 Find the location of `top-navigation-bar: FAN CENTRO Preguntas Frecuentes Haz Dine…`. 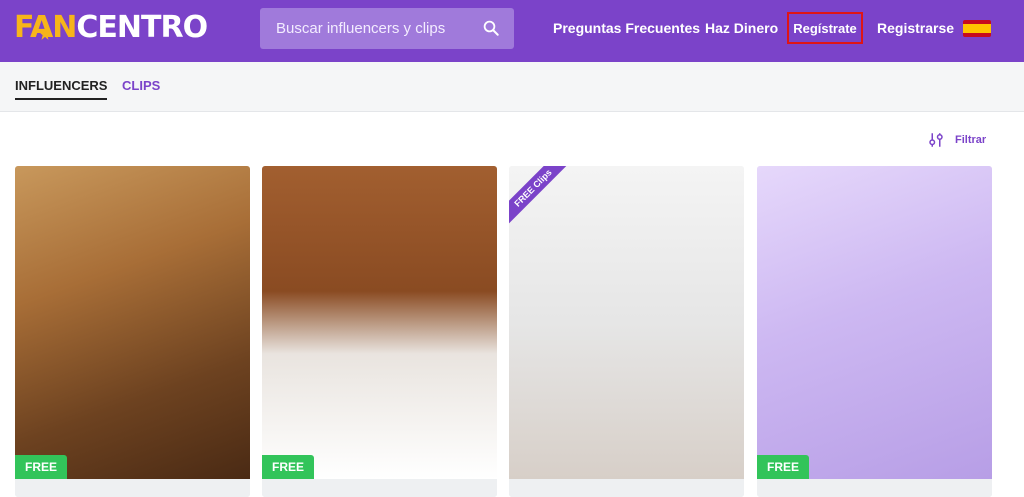

top-navigation-bar: FAN CENTRO Preguntas Frecuentes Haz Dine… is located at coordinates (512, 31).